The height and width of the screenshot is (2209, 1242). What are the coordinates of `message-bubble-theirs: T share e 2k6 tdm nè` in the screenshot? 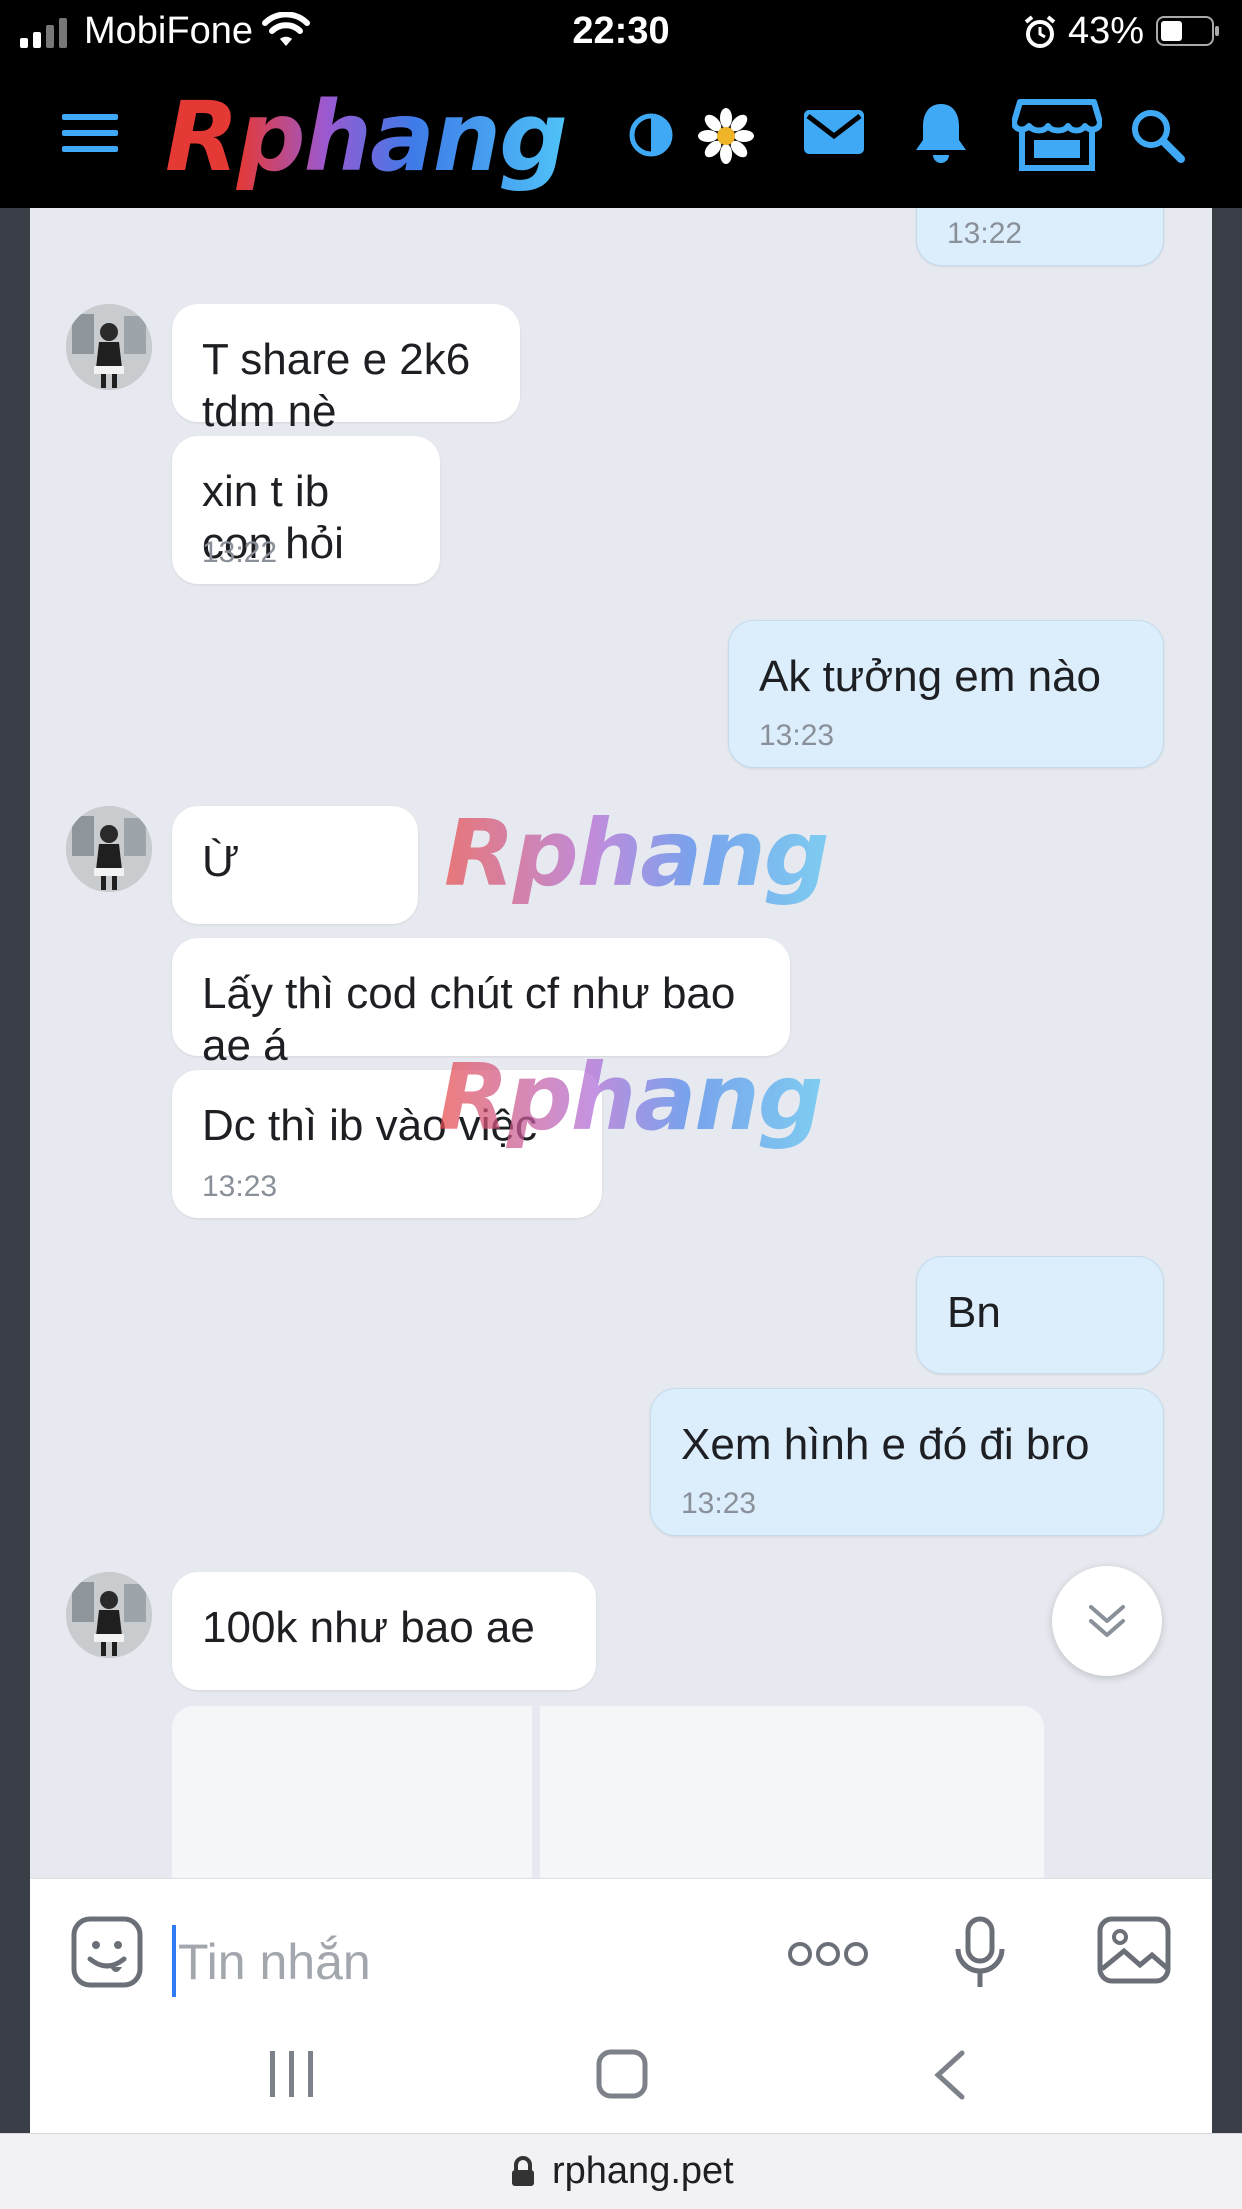 It's located at (346, 370).